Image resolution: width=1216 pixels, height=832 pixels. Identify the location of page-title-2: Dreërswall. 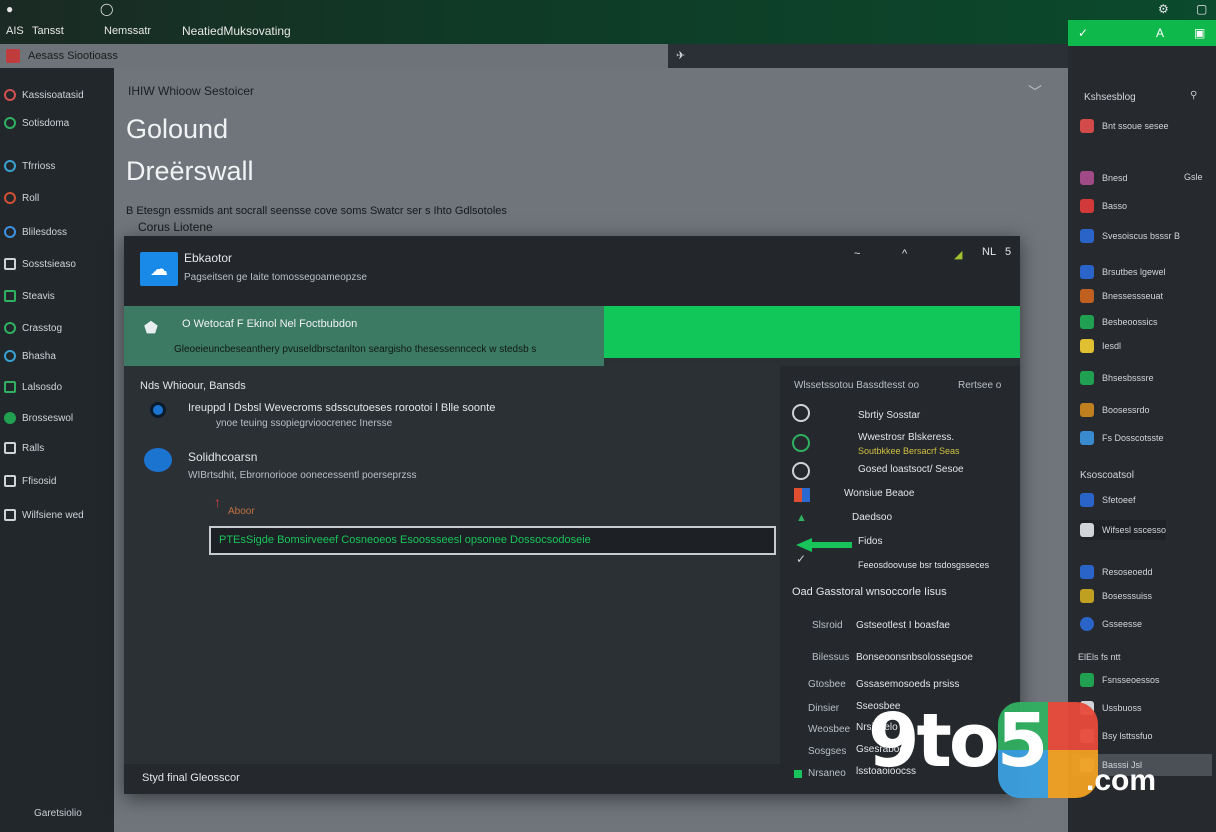
(190, 171).